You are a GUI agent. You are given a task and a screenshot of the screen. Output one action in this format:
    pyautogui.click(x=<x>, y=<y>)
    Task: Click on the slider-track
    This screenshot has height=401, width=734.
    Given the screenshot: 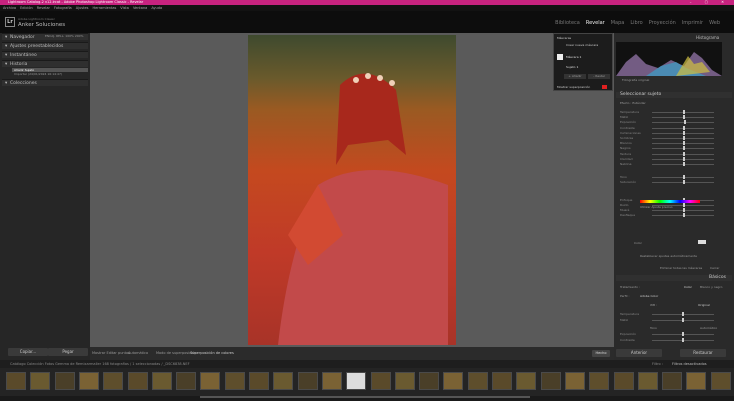 What is the action you would take?
    pyautogui.click(x=683, y=123)
    